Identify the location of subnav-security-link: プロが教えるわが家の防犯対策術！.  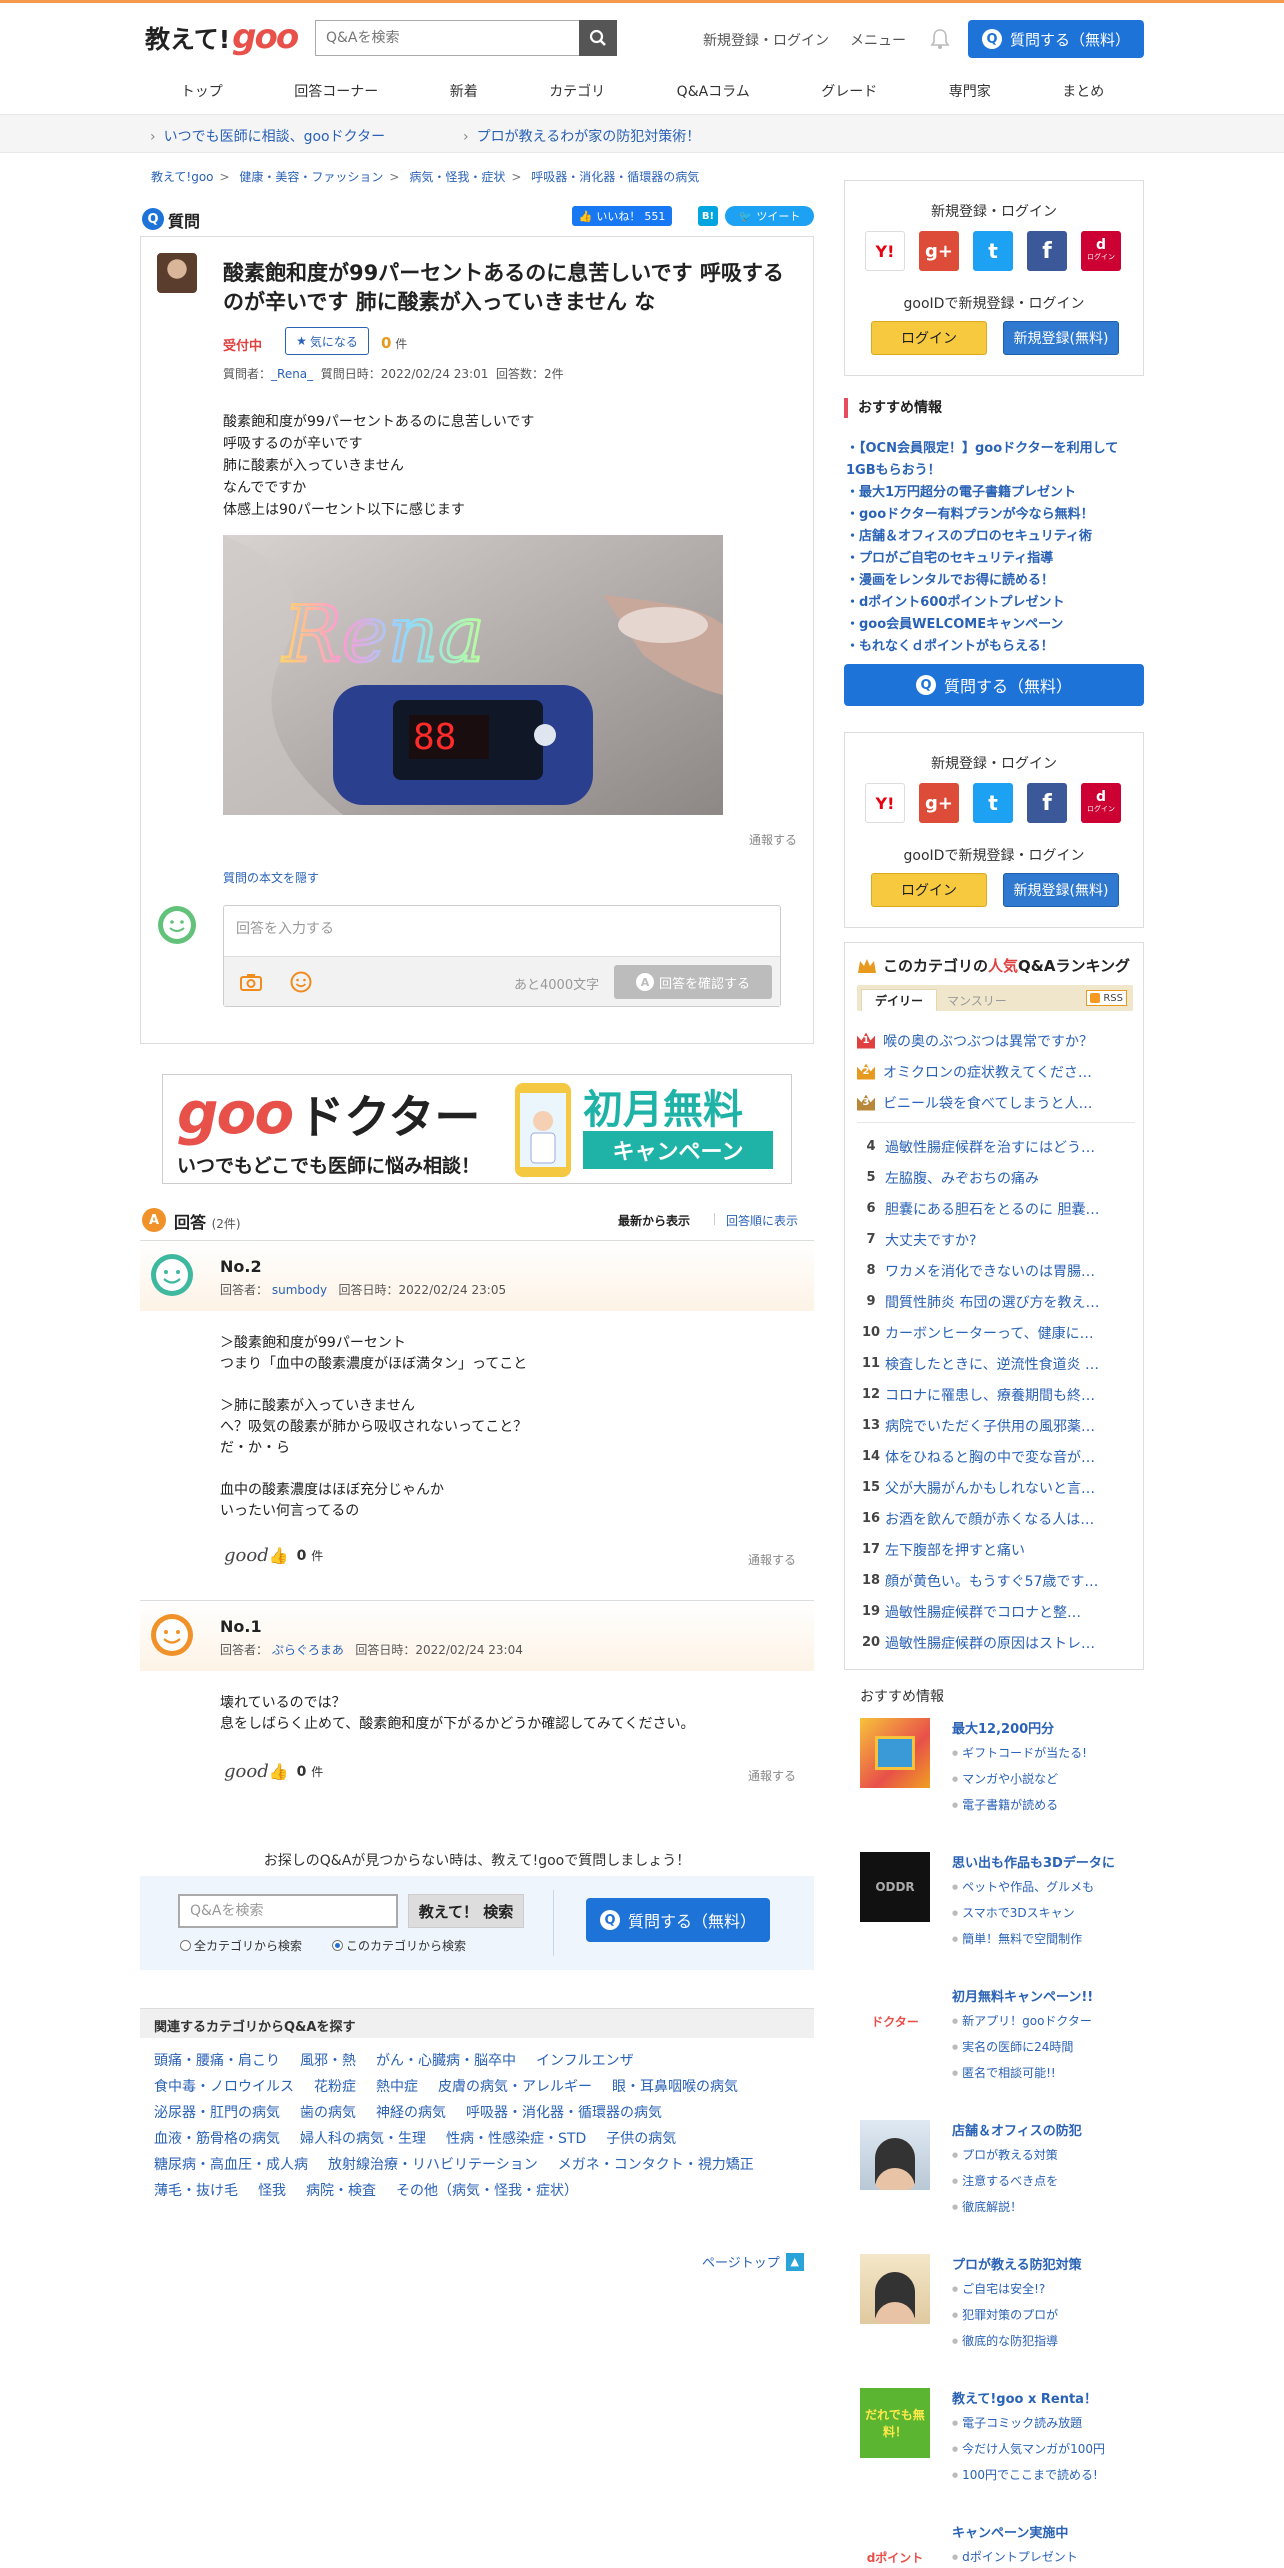
(582, 136).